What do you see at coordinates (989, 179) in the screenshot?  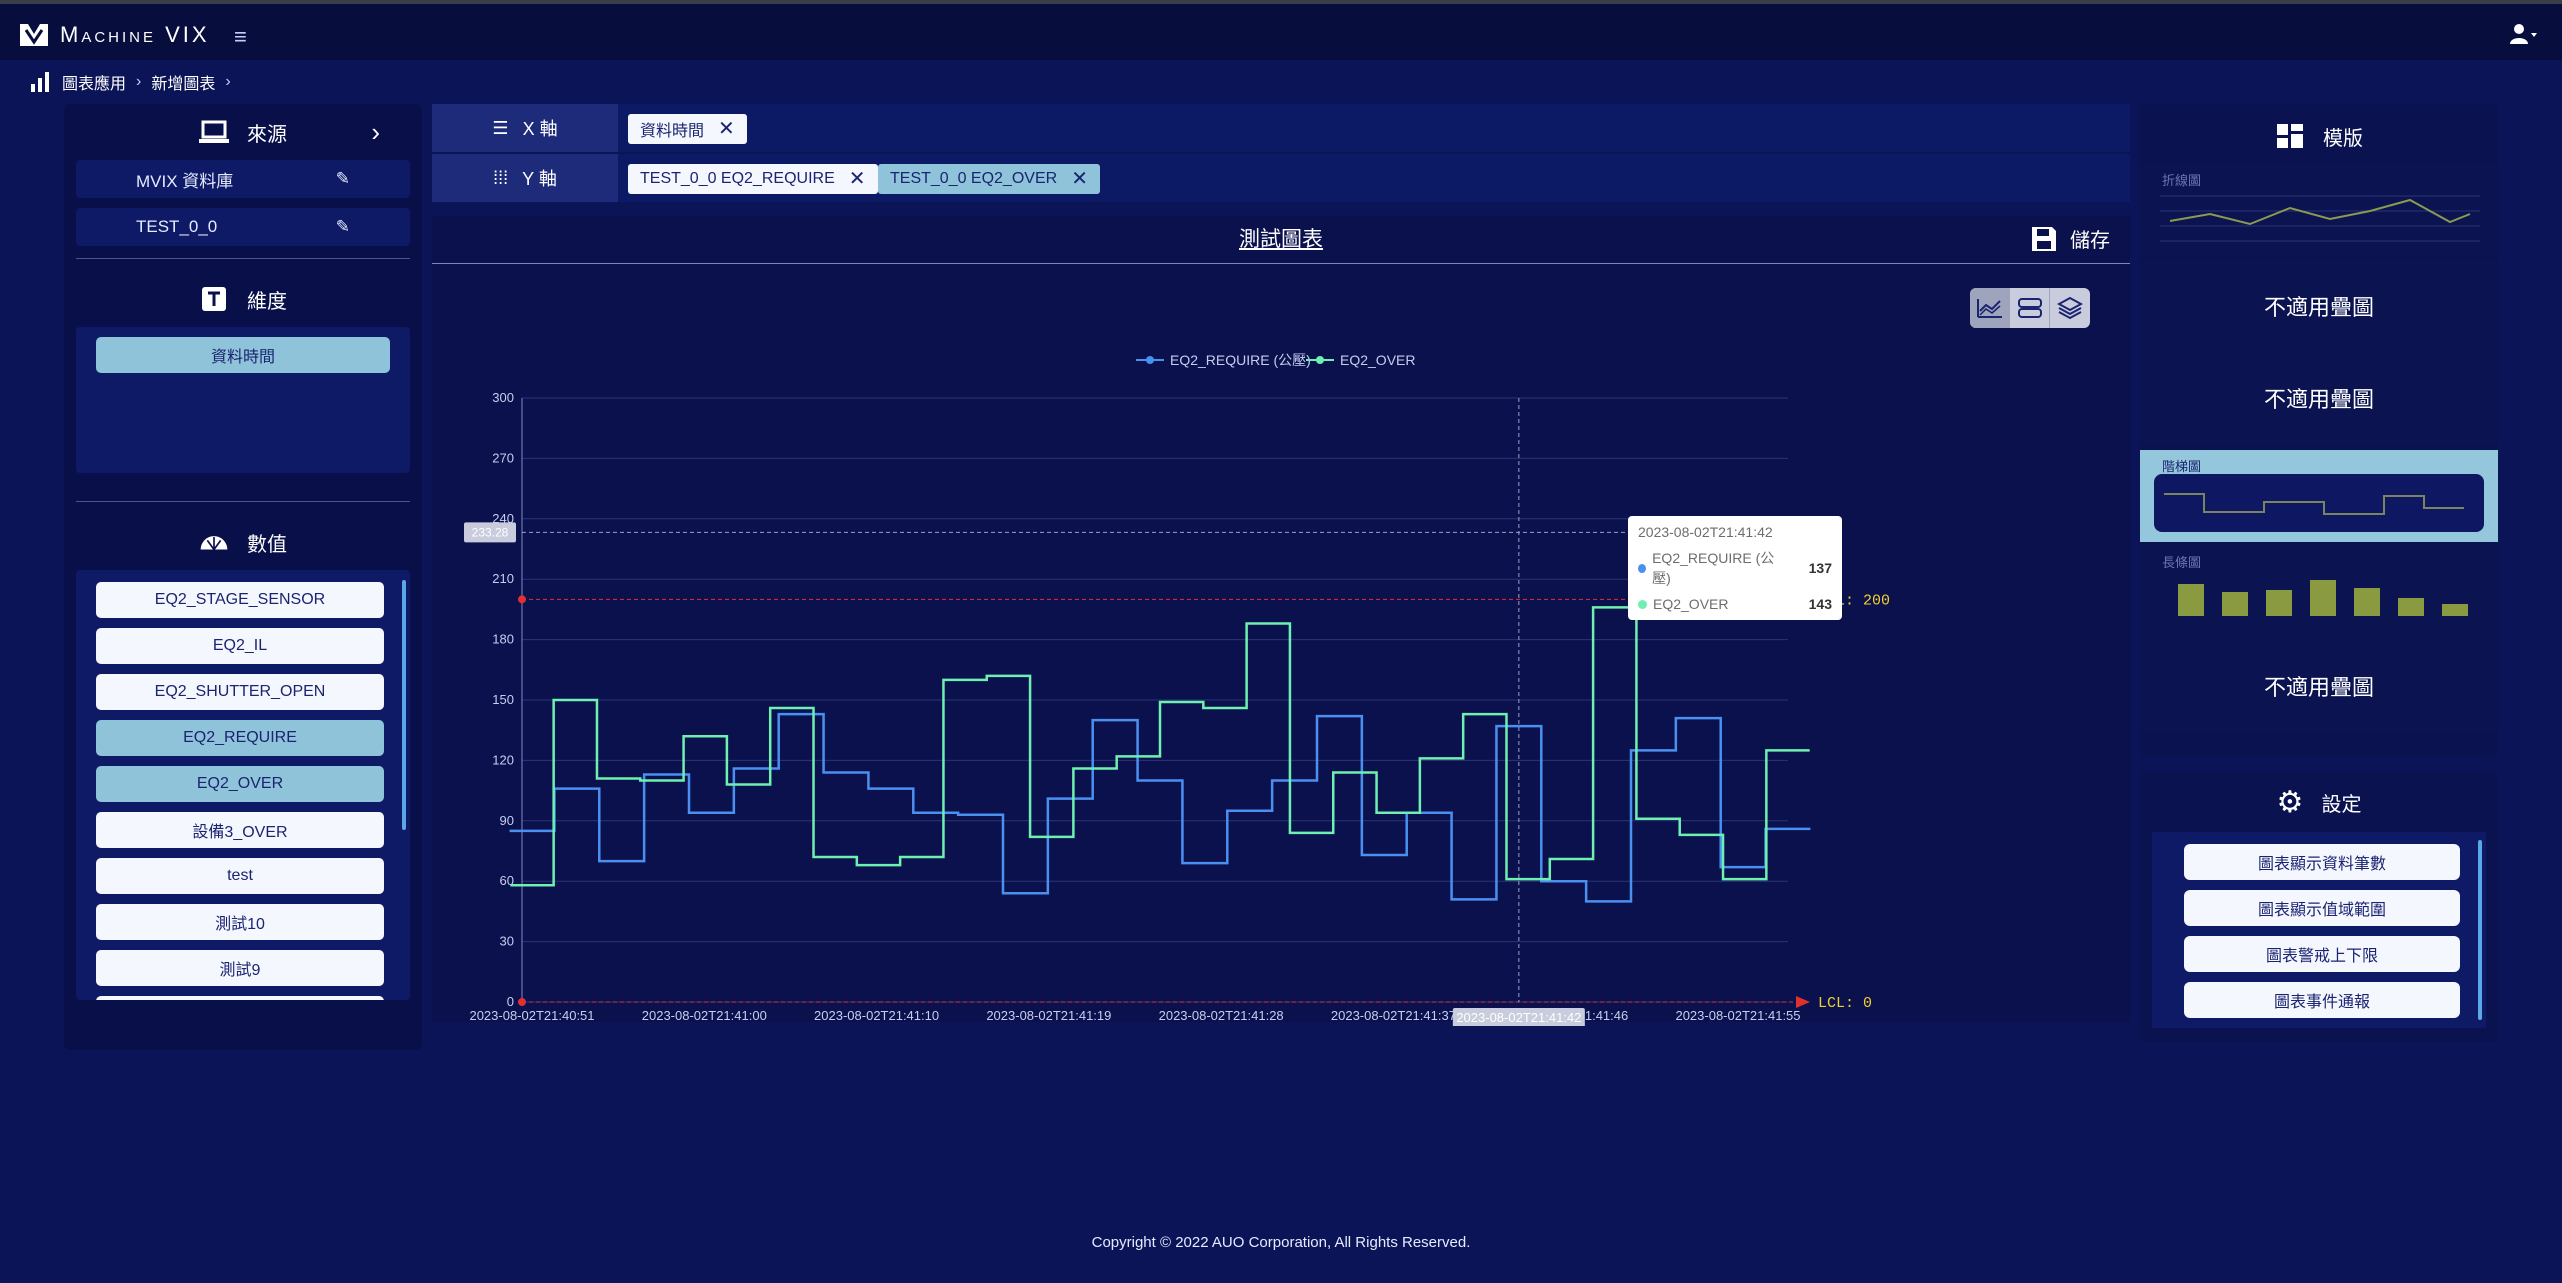 I see `y-axis-chip: TEST_0_0 EQ2_OVER ✕` at bounding box center [989, 179].